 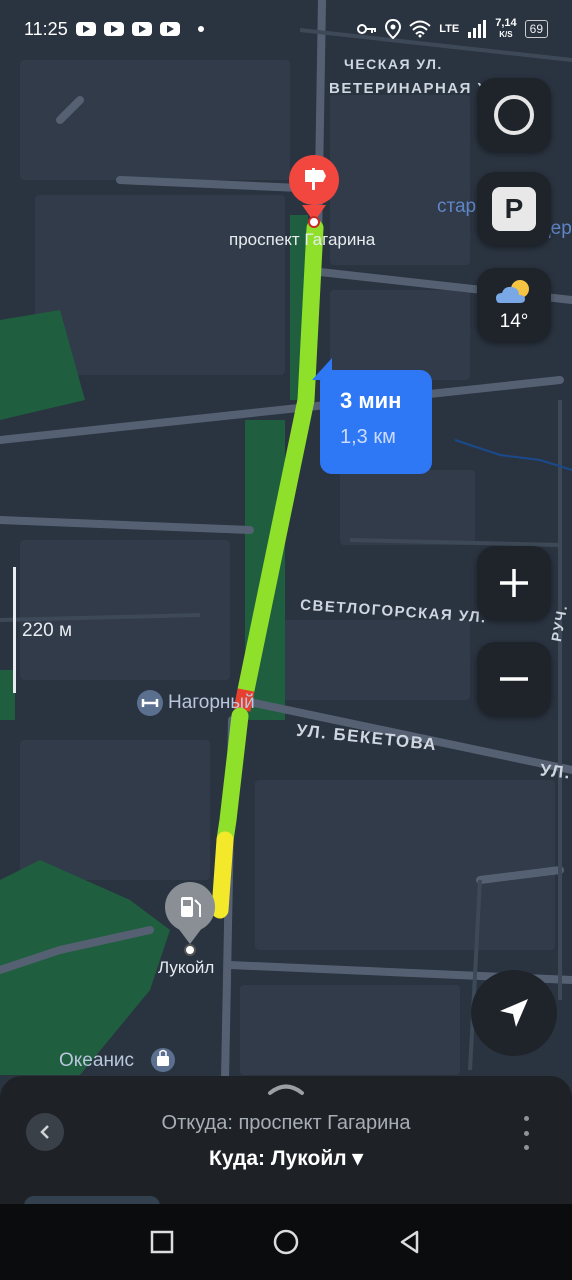 I want to click on key-icon, so click(x=367, y=29).